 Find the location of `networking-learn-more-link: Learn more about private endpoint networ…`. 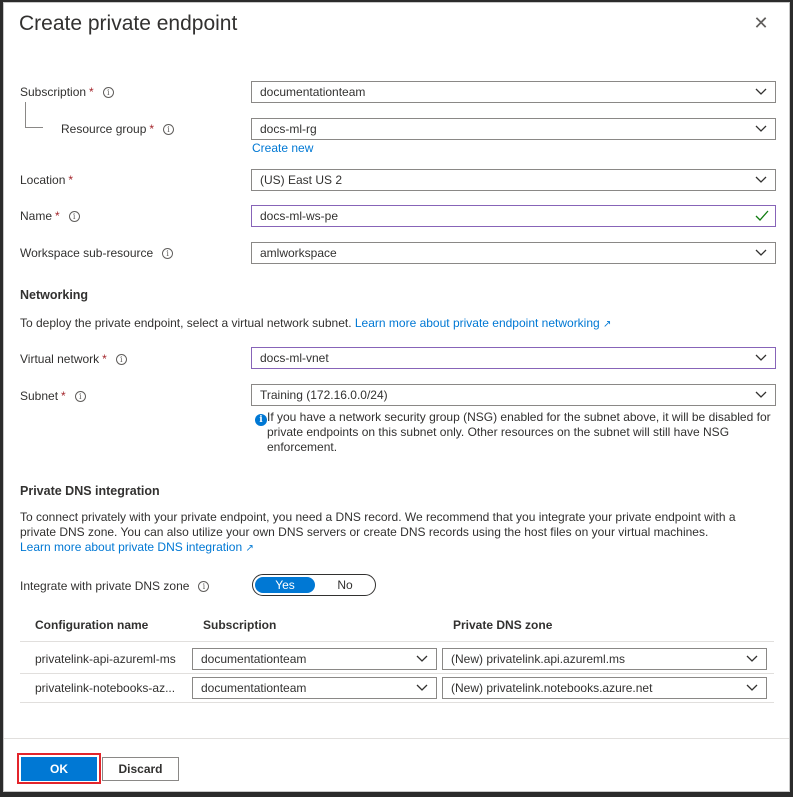

networking-learn-more-link: Learn more about private endpoint networ… is located at coordinates (483, 323).